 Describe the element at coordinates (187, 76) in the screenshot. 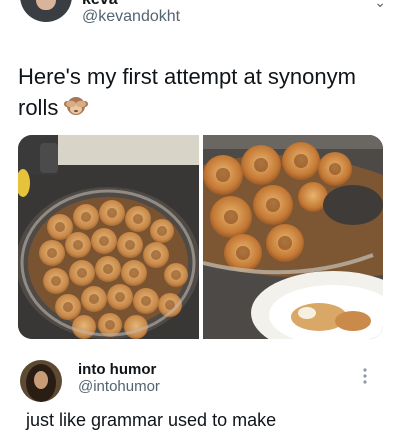

I see `tweet-text-line-1: Here's my first attempt at synonym` at that location.